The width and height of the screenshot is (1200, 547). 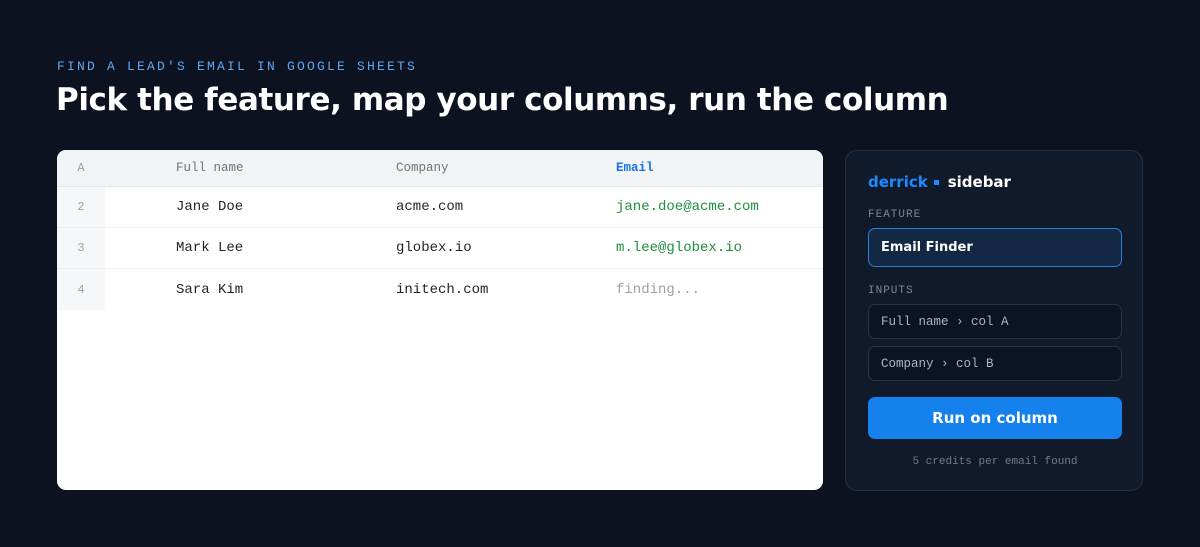 I want to click on sheet-header-row: A Full name Company Email, so click(x=440, y=168).